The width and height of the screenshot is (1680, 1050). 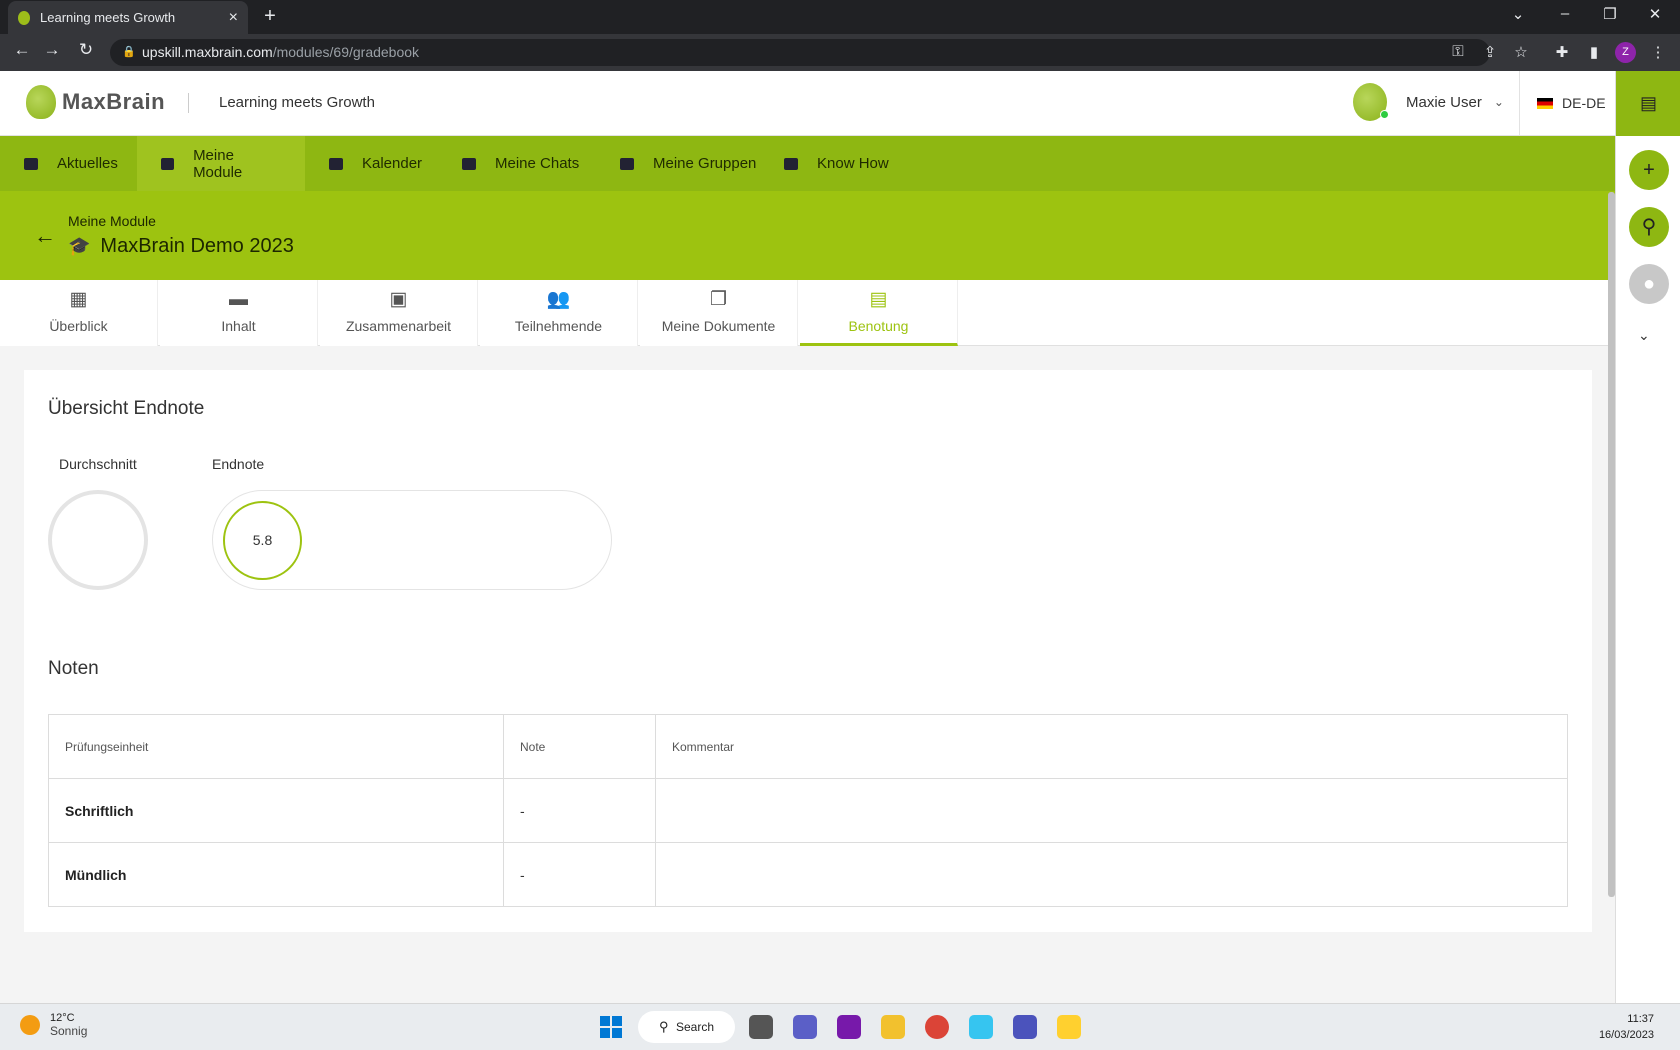 What do you see at coordinates (1562, 52) in the screenshot?
I see `extensions-icon: ✚` at bounding box center [1562, 52].